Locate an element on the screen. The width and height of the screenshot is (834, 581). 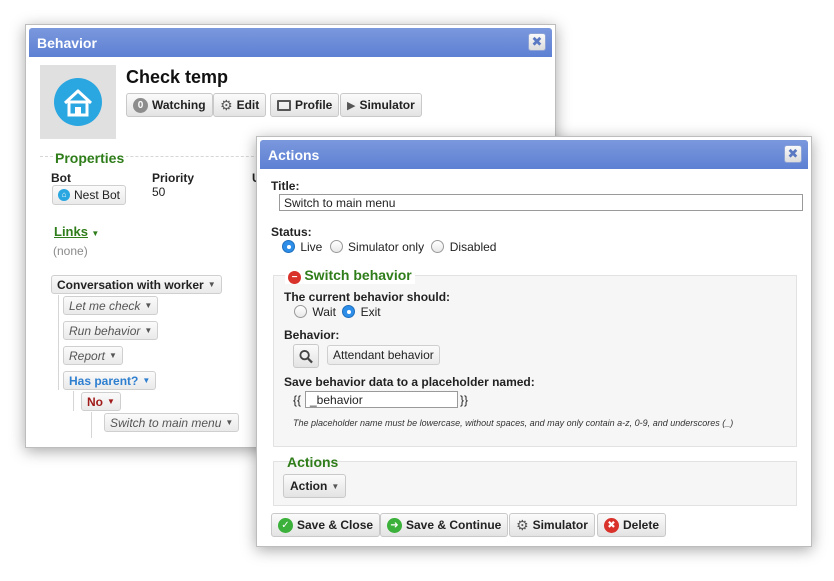
tree-leaf: Switch to main menu ▼ is located at coordinates (172, 422).